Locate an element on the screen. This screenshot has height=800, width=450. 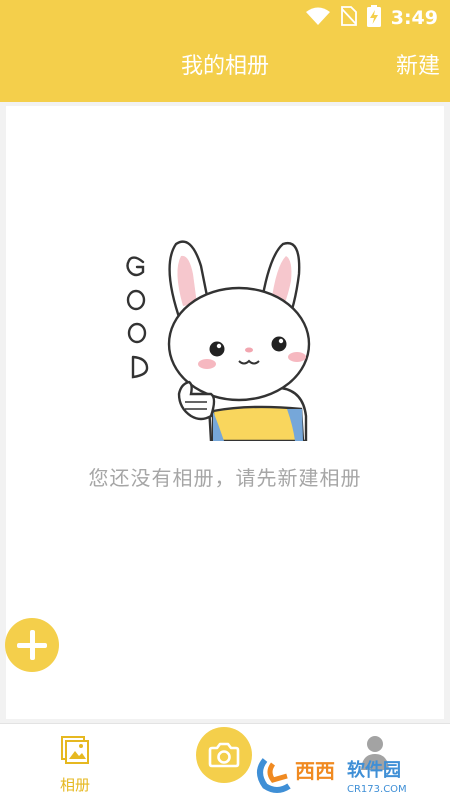
camera-icon is located at coordinates (224, 755).